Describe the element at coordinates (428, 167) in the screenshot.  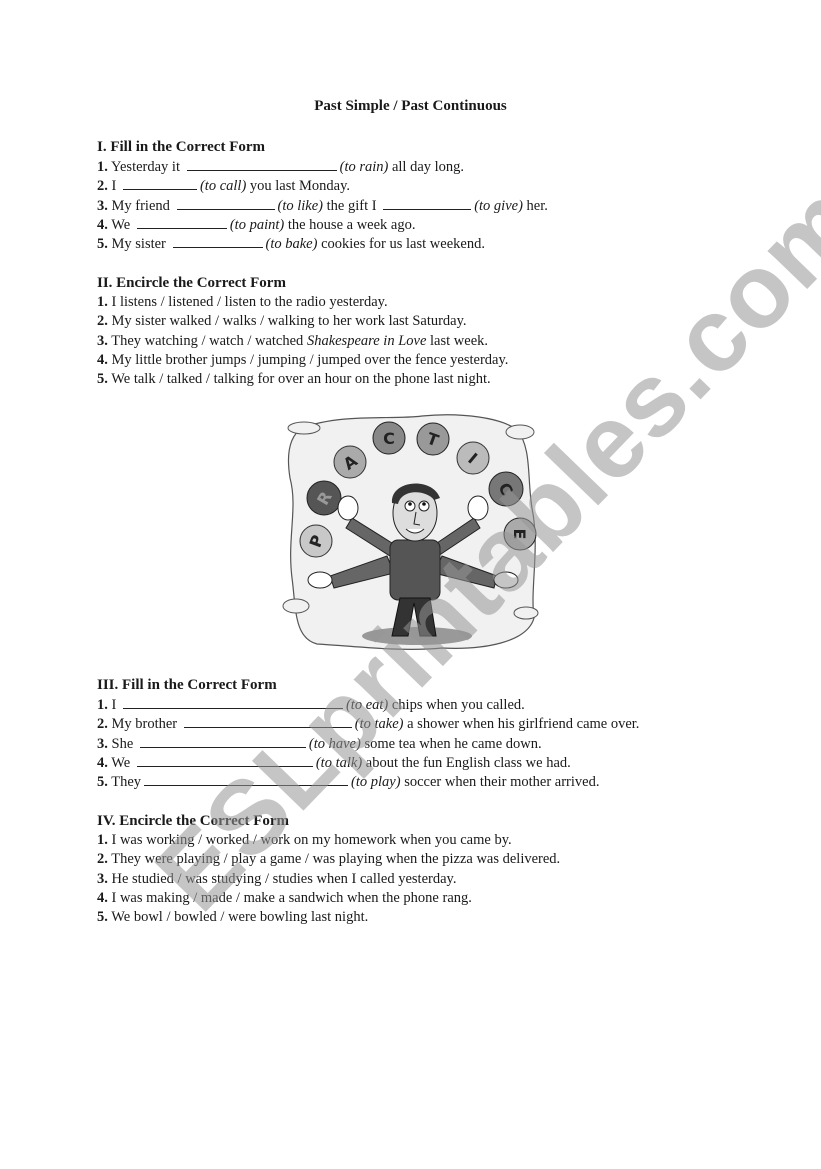
I see `item-text: all day long.` at that location.